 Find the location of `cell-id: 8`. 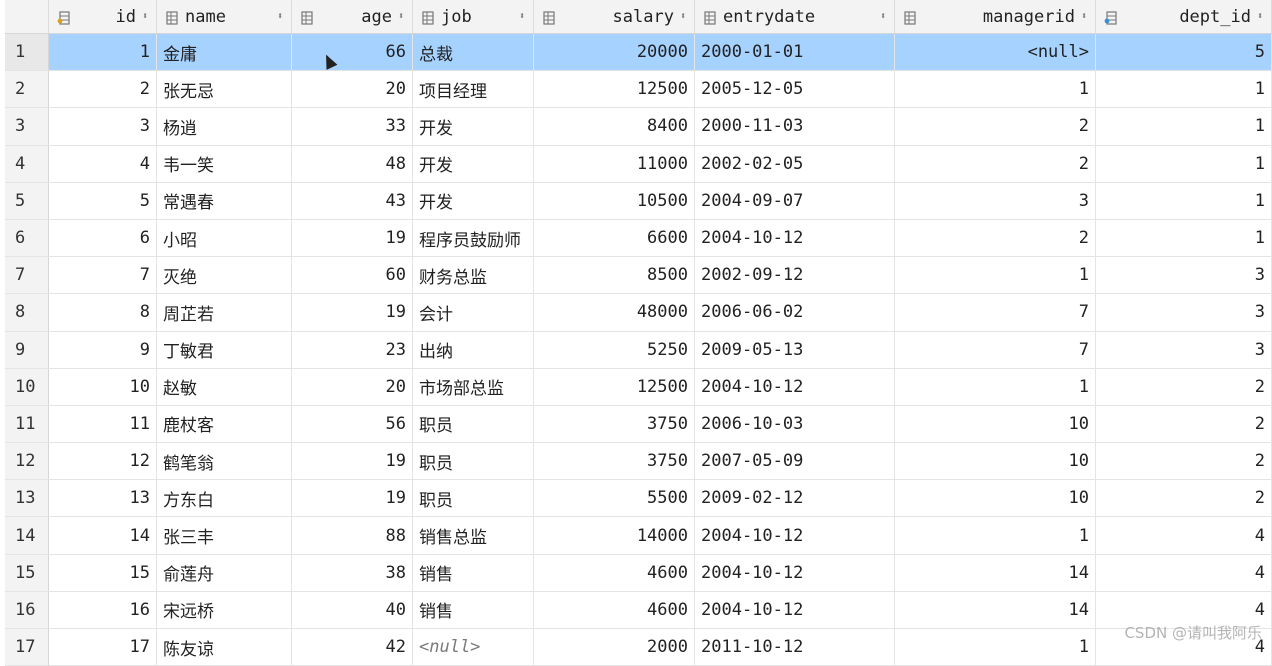

cell-id: 8 is located at coordinates (103, 312).